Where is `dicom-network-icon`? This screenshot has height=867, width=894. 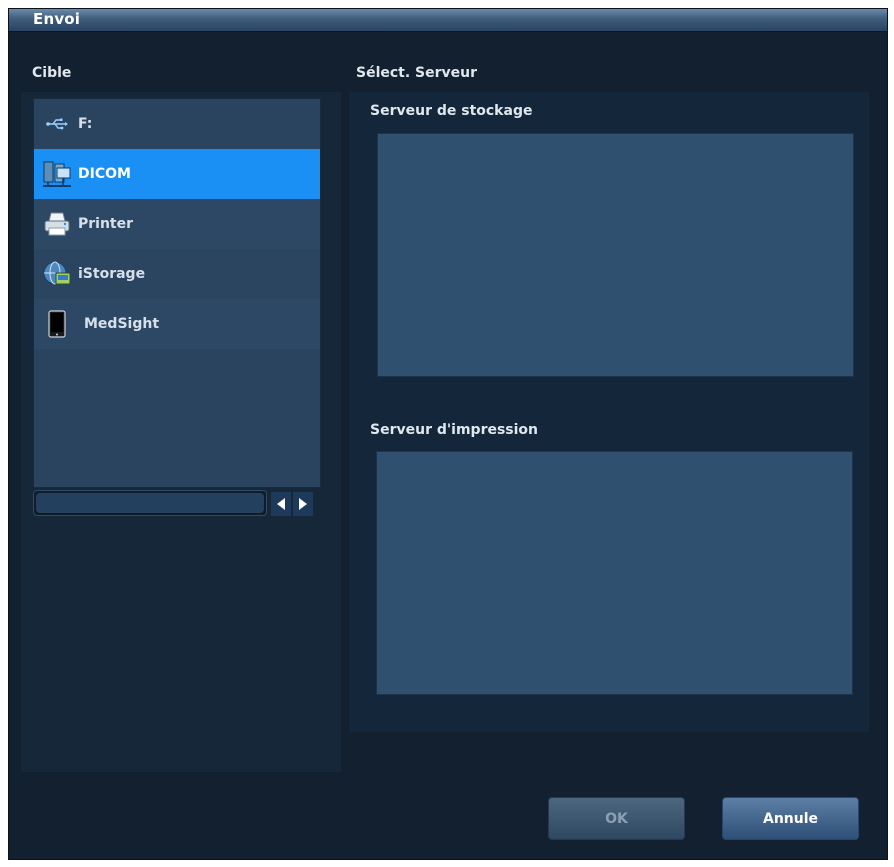
dicom-network-icon is located at coordinates (57, 174).